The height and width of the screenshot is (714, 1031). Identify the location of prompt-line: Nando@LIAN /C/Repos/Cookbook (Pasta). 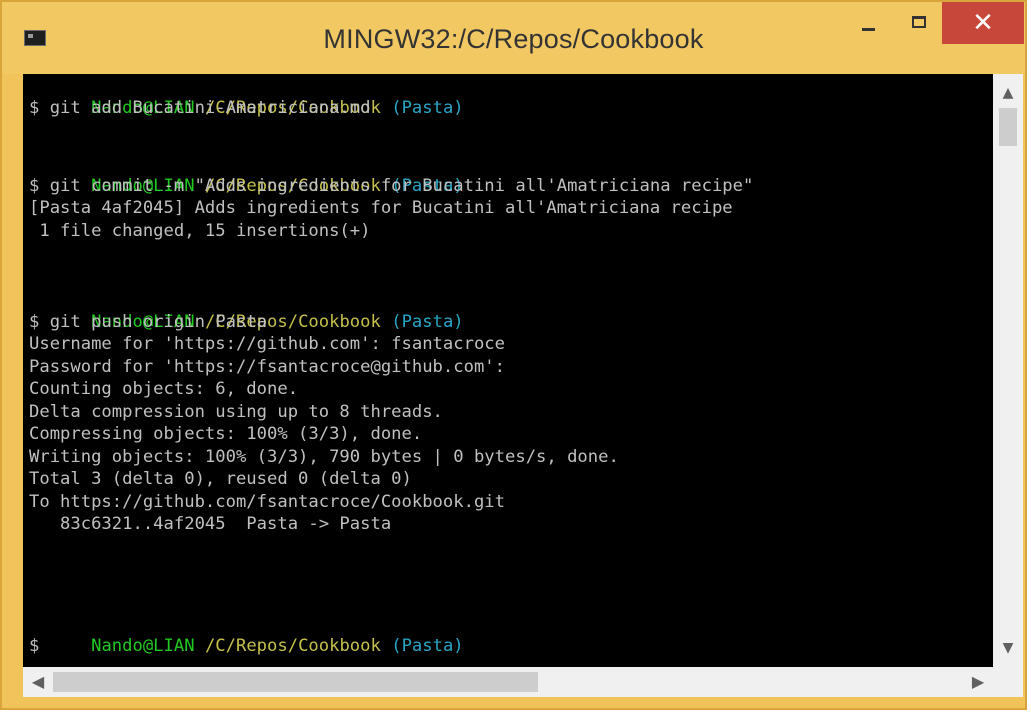
(246, 639).